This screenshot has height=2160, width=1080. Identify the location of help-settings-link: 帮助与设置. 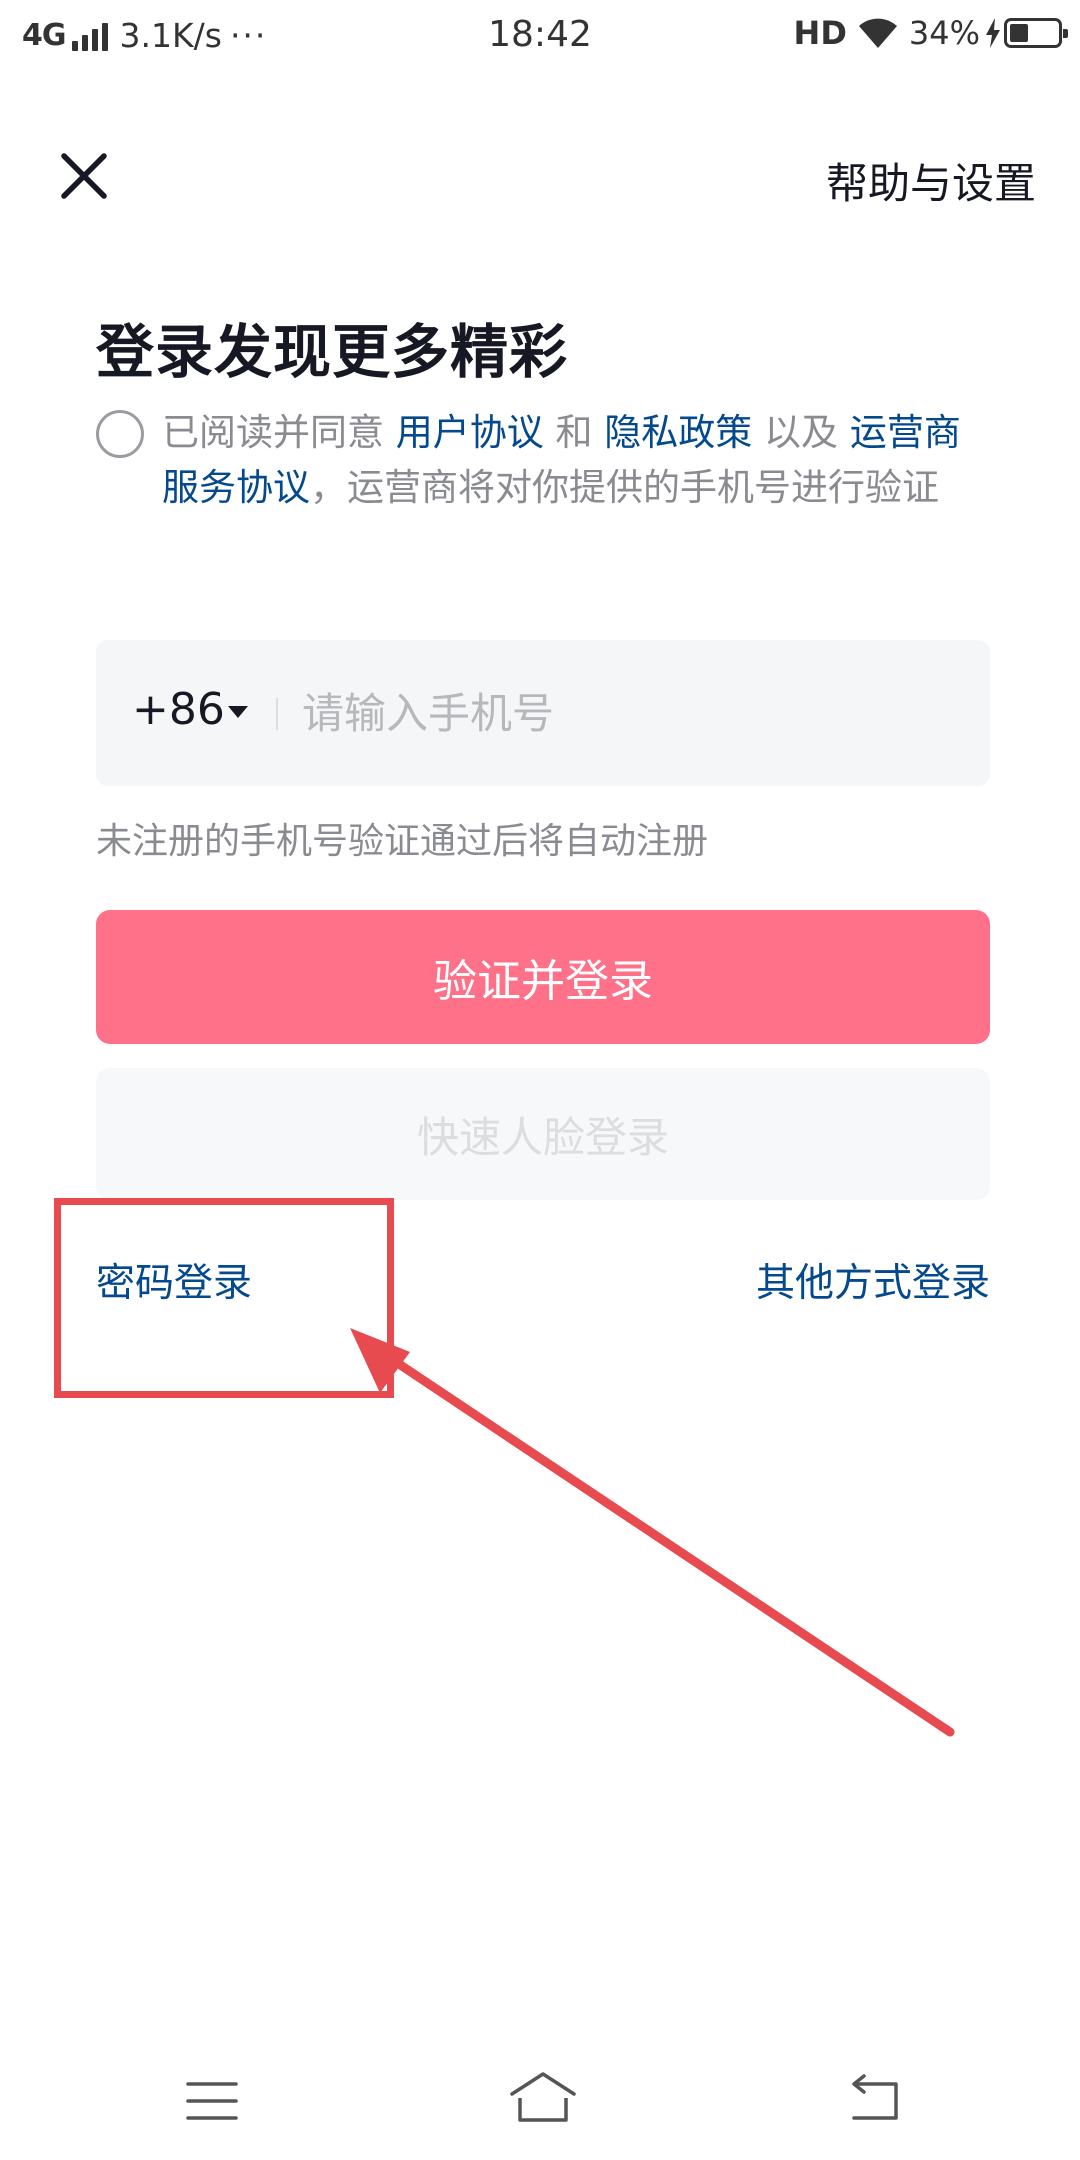
(931, 180).